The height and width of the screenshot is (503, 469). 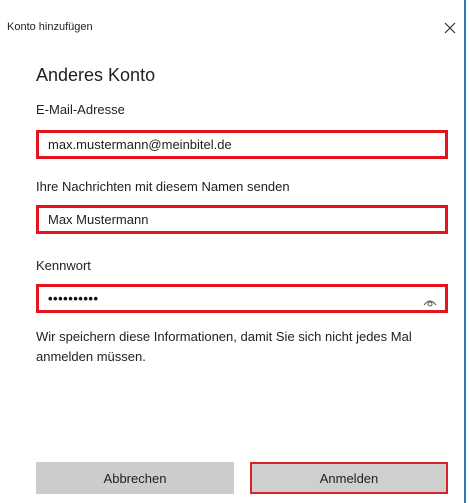 I want to click on dialog-title: Konto hinzufügen, so click(x=50, y=27).